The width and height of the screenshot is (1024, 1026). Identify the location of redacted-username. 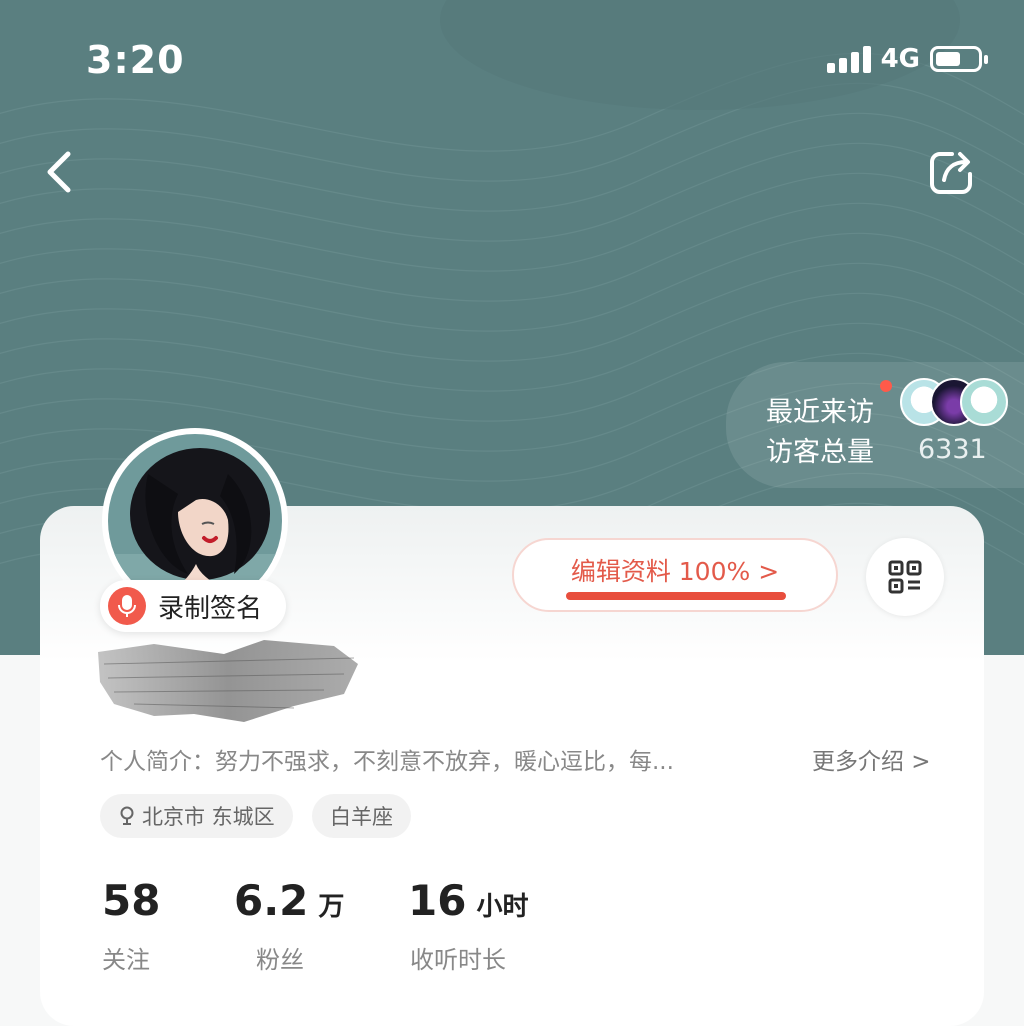
(229, 680).